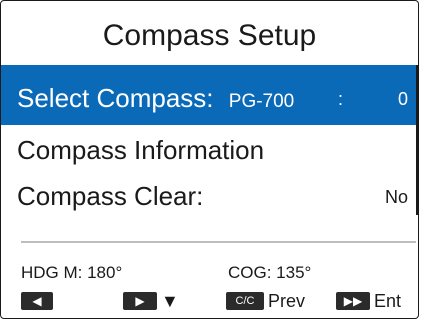  Describe the element at coordinates (115, 98) in the screenshot. I see `select-compass-label: Select Compass:` at that location.